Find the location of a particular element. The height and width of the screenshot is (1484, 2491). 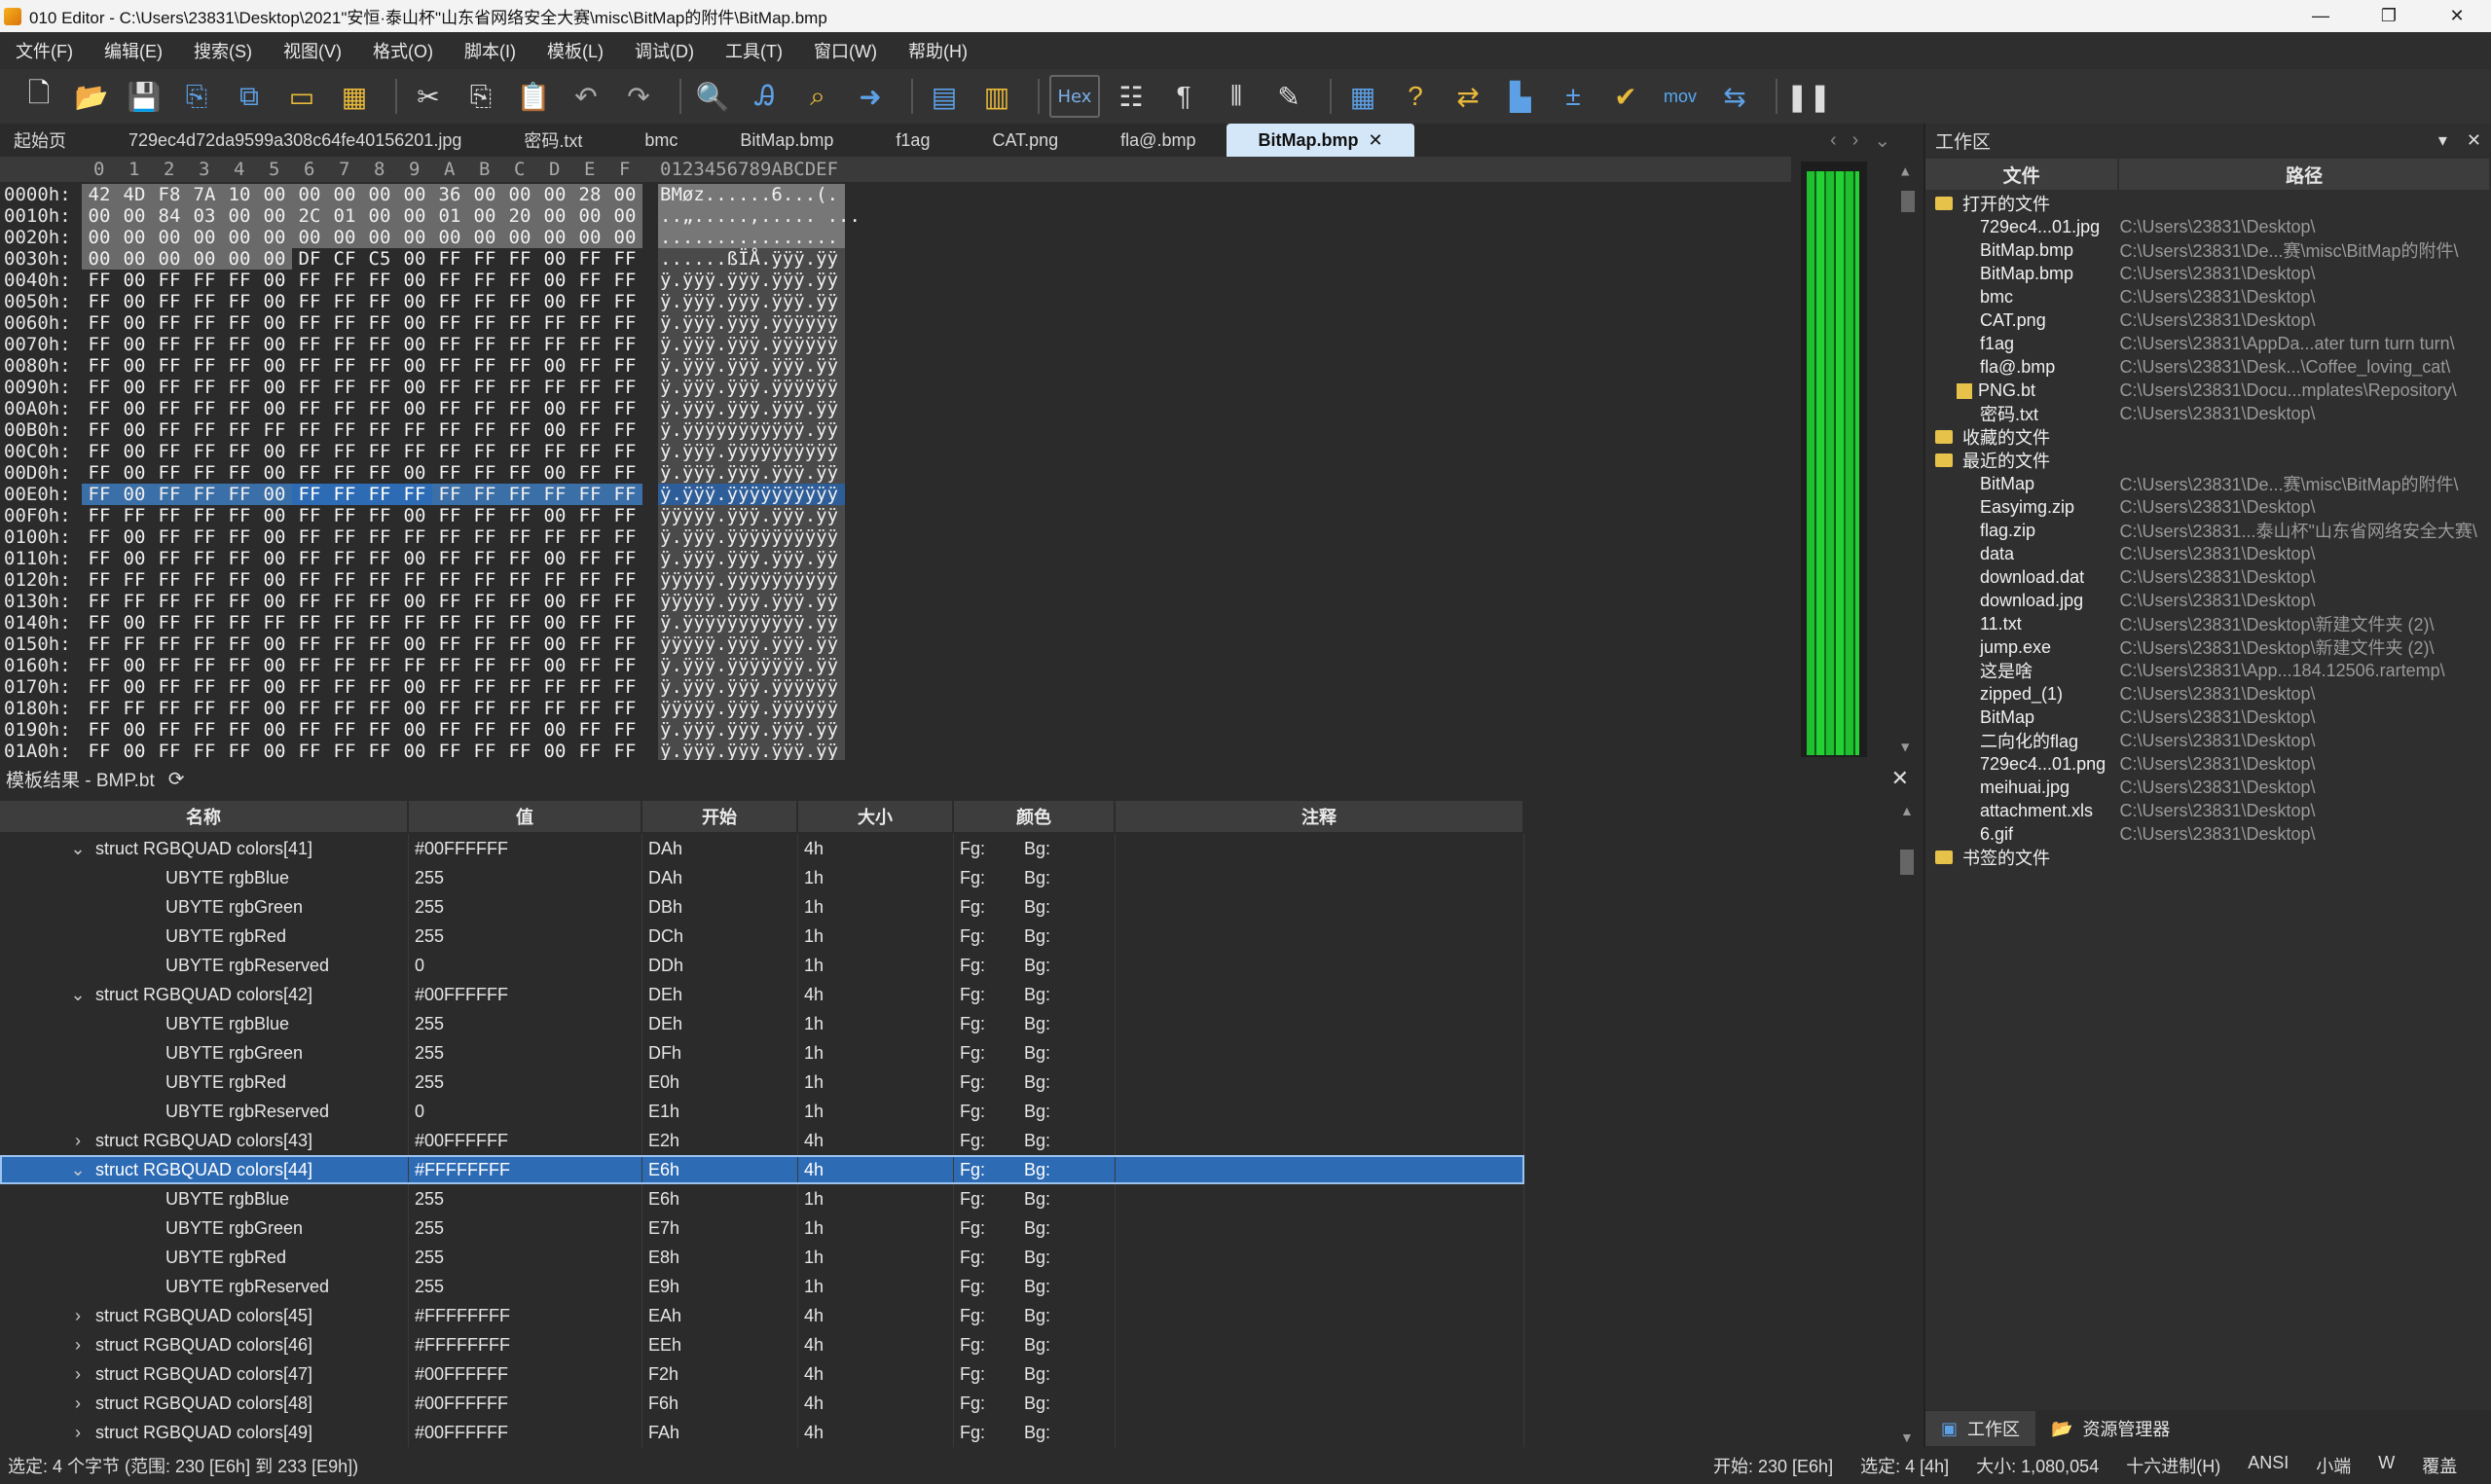

histogram-icon: ▙ is located at coordinates (1520, 97).